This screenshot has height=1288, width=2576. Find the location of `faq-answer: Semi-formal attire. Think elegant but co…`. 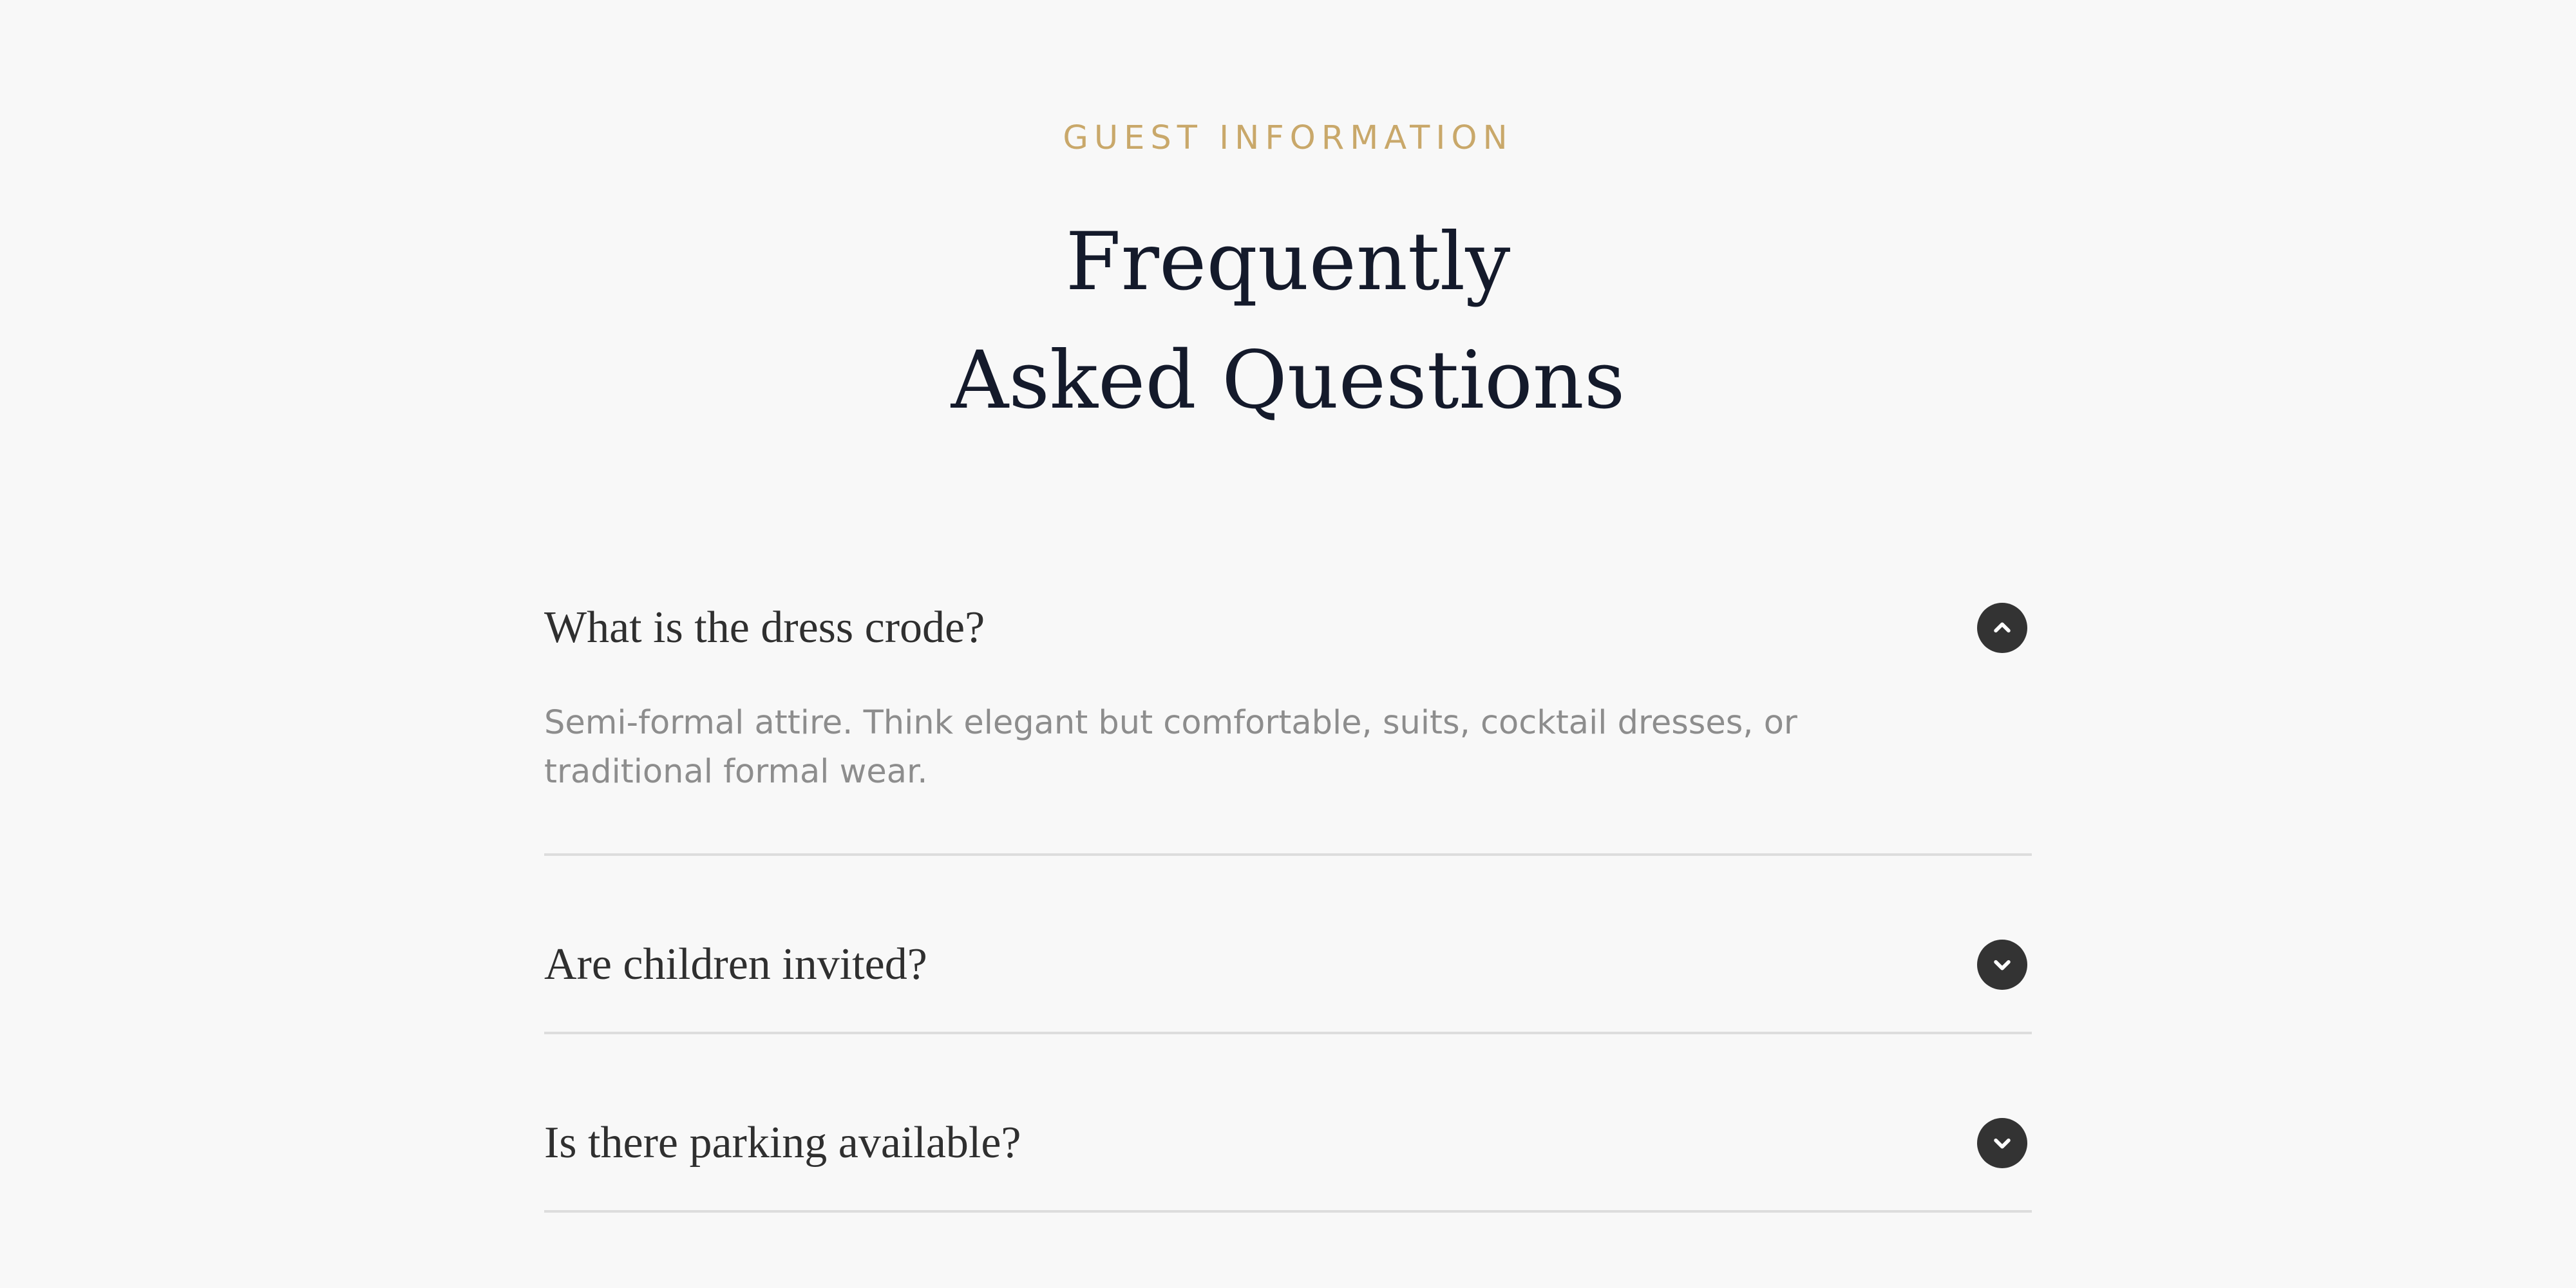

faq-answer: Semi-formal attire. Think elegant but co… is located at coordinates (1170, 748).